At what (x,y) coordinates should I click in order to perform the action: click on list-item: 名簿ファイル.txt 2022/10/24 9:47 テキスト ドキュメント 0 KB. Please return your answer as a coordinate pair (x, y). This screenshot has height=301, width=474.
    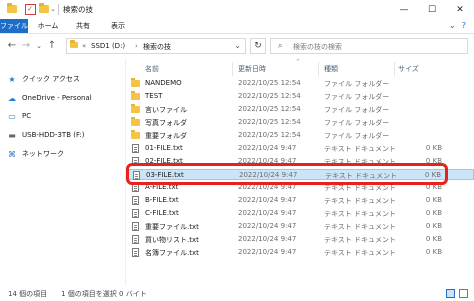
    Looking at the image, I should click on (300, 252).